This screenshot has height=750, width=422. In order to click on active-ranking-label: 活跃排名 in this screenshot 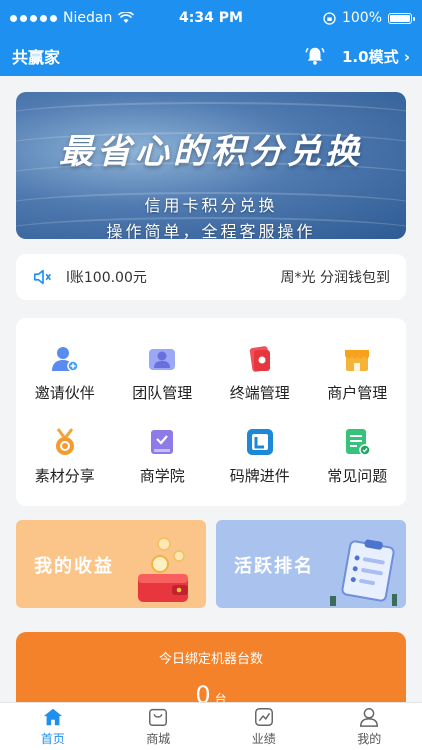, I will do `click(274, 566)`.